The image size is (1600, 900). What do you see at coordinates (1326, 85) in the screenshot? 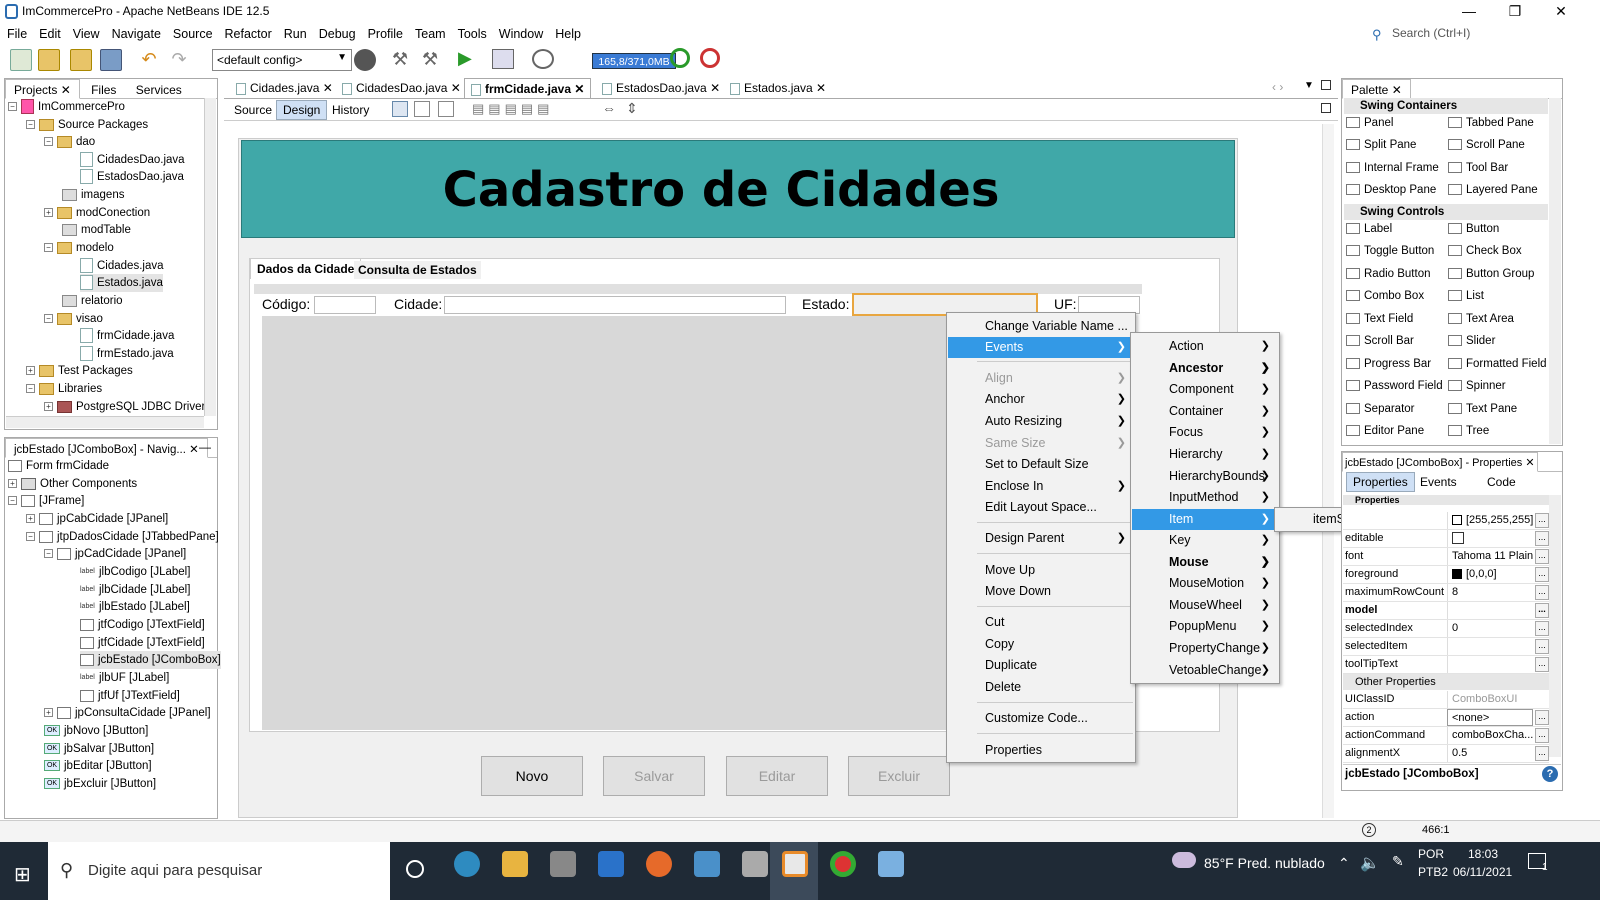
I see `maximize-editor-icon` at bounding box center [1326, 85].